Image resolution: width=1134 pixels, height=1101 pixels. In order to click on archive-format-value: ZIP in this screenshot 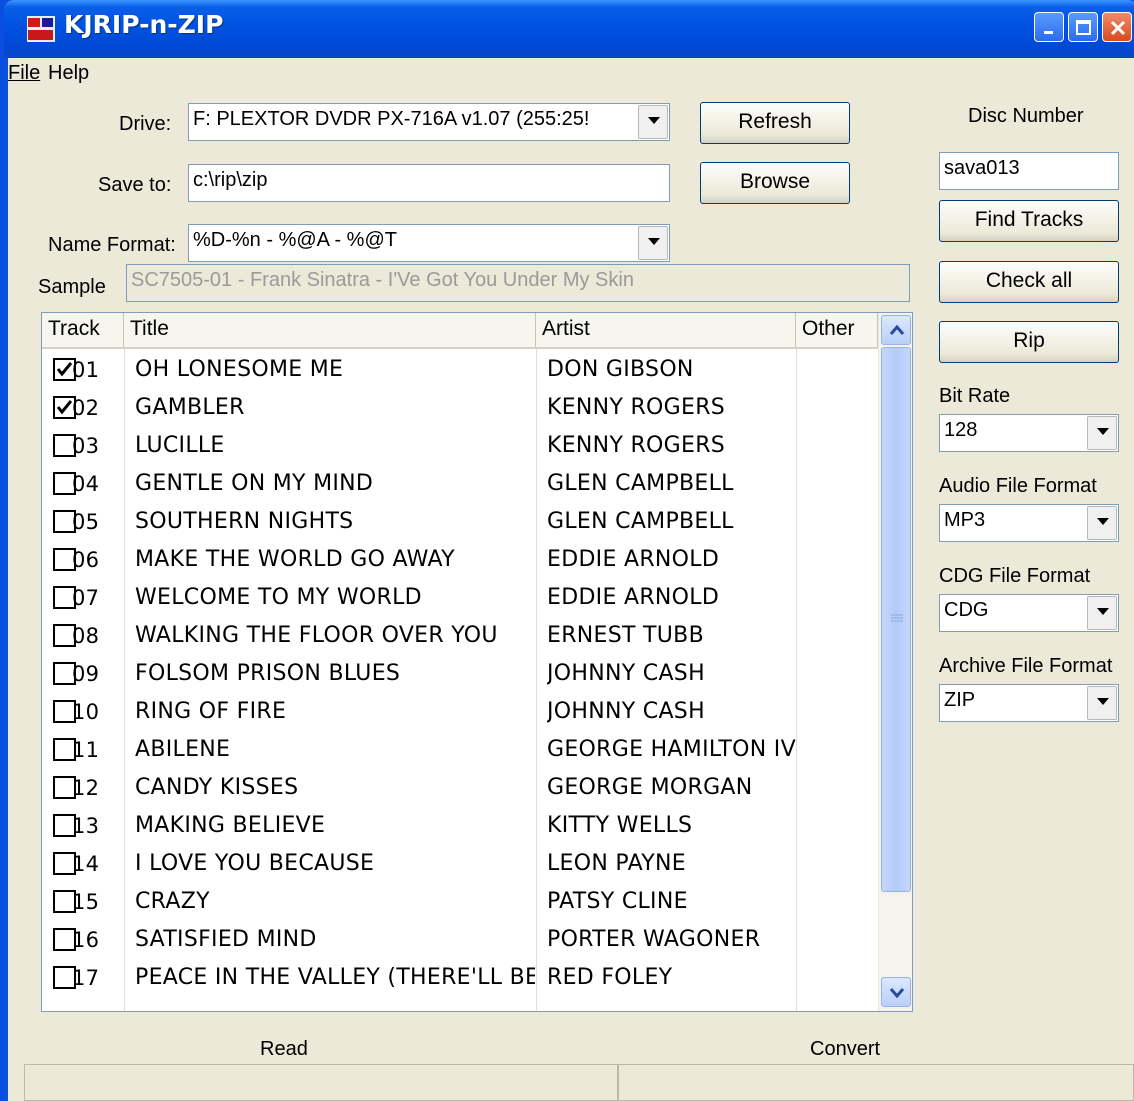, I will do `click(960, 700)`.